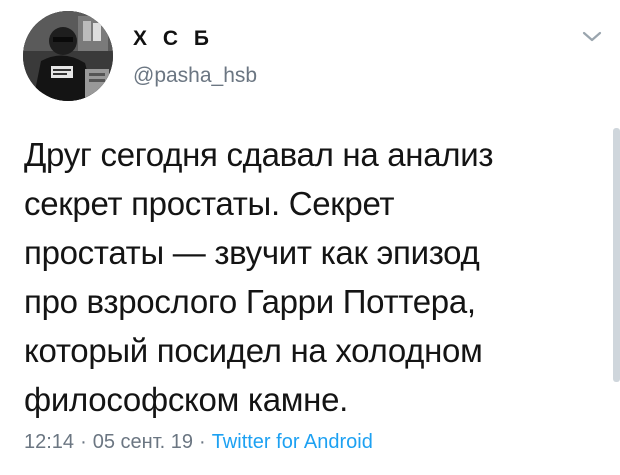 The width and height of the screenshot is (620, 475). Describe the element at coordinates (259, 154) in the screenshot. I see `tweet-text-line: Друг сегодня сдавал на анализ` at that location.